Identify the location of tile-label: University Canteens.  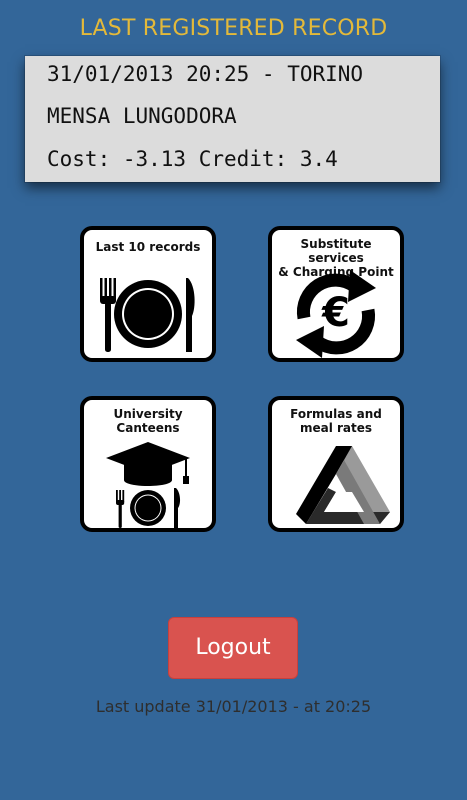
(148, 421).